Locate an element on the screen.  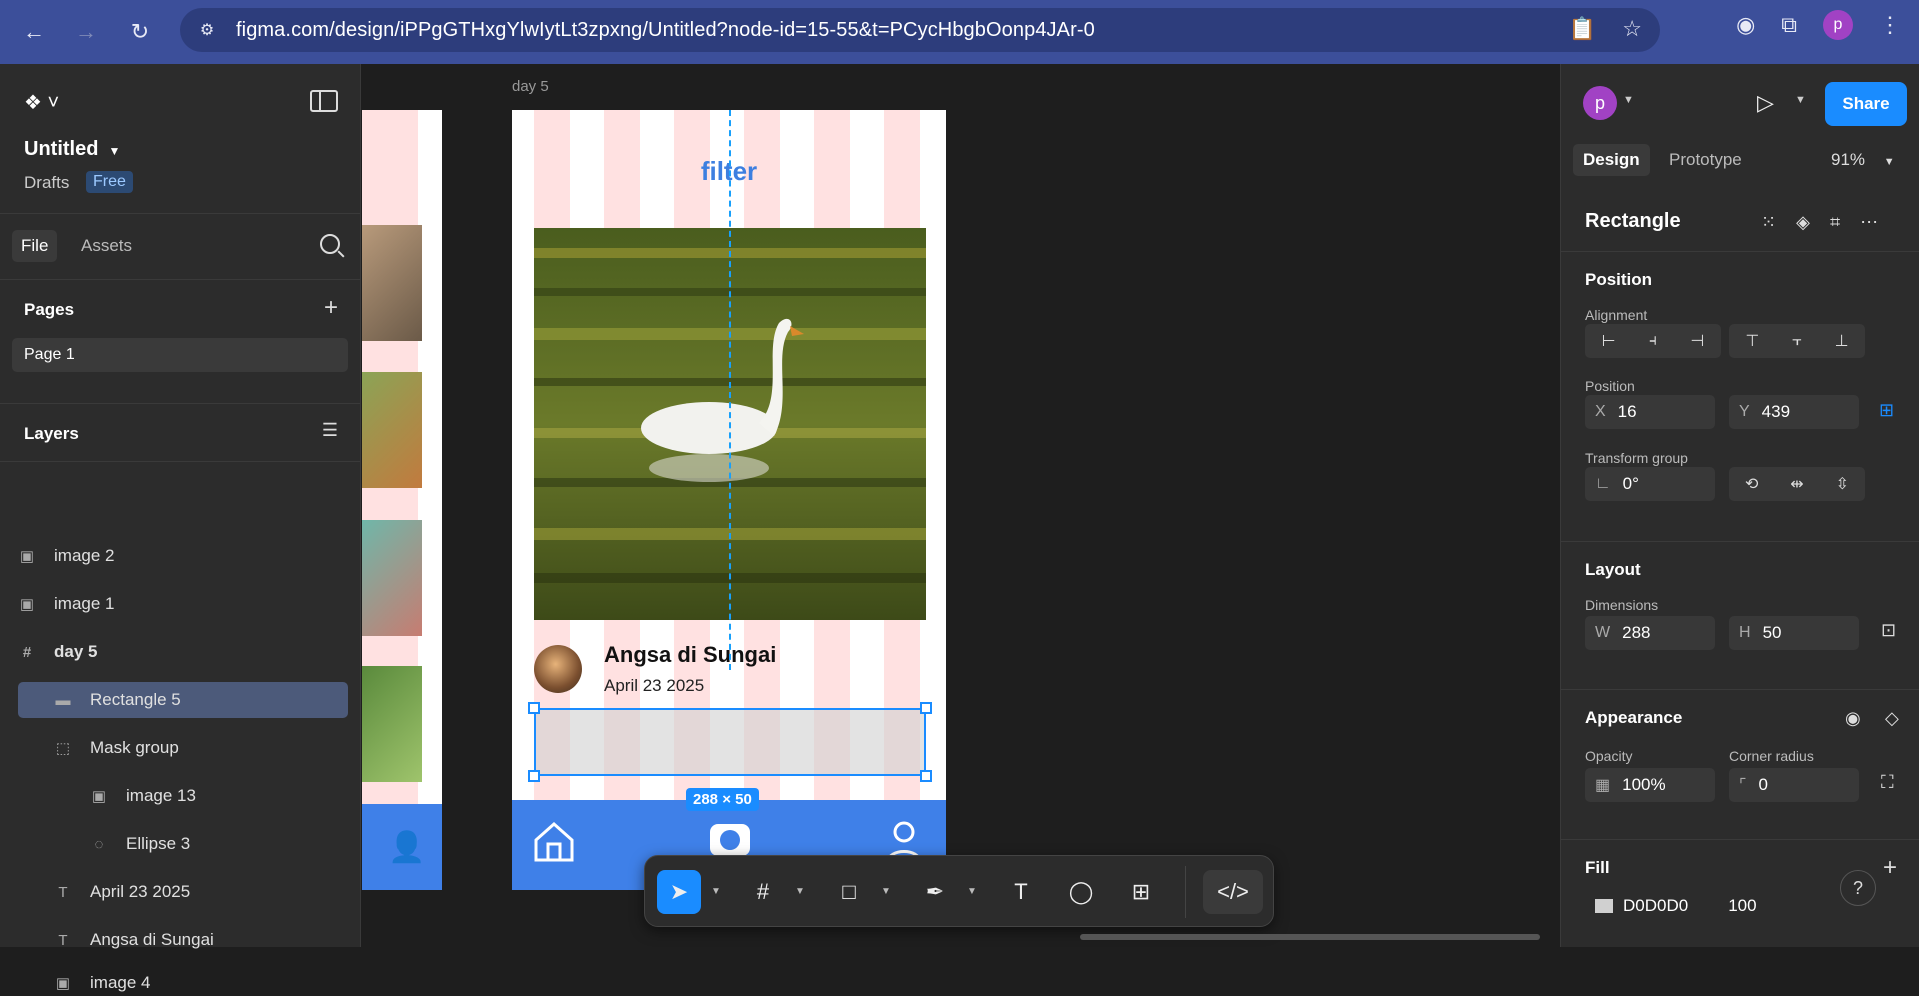
layer-item-selected: ▬ Rectangle 5 is located at coordinates (183, 700).